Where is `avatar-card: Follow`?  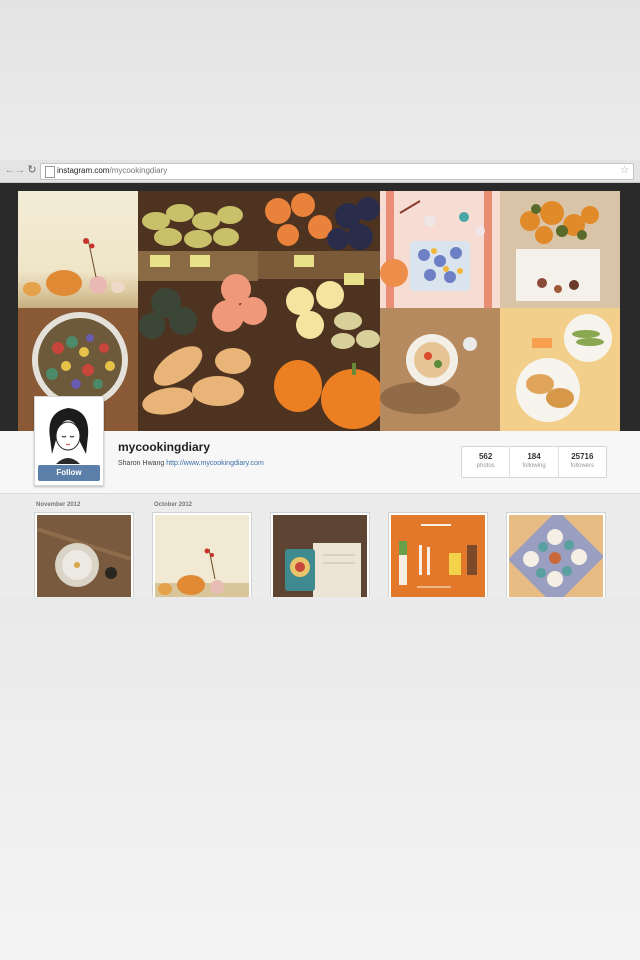 avatar-card: Follow is located at coordinates (69, 441).